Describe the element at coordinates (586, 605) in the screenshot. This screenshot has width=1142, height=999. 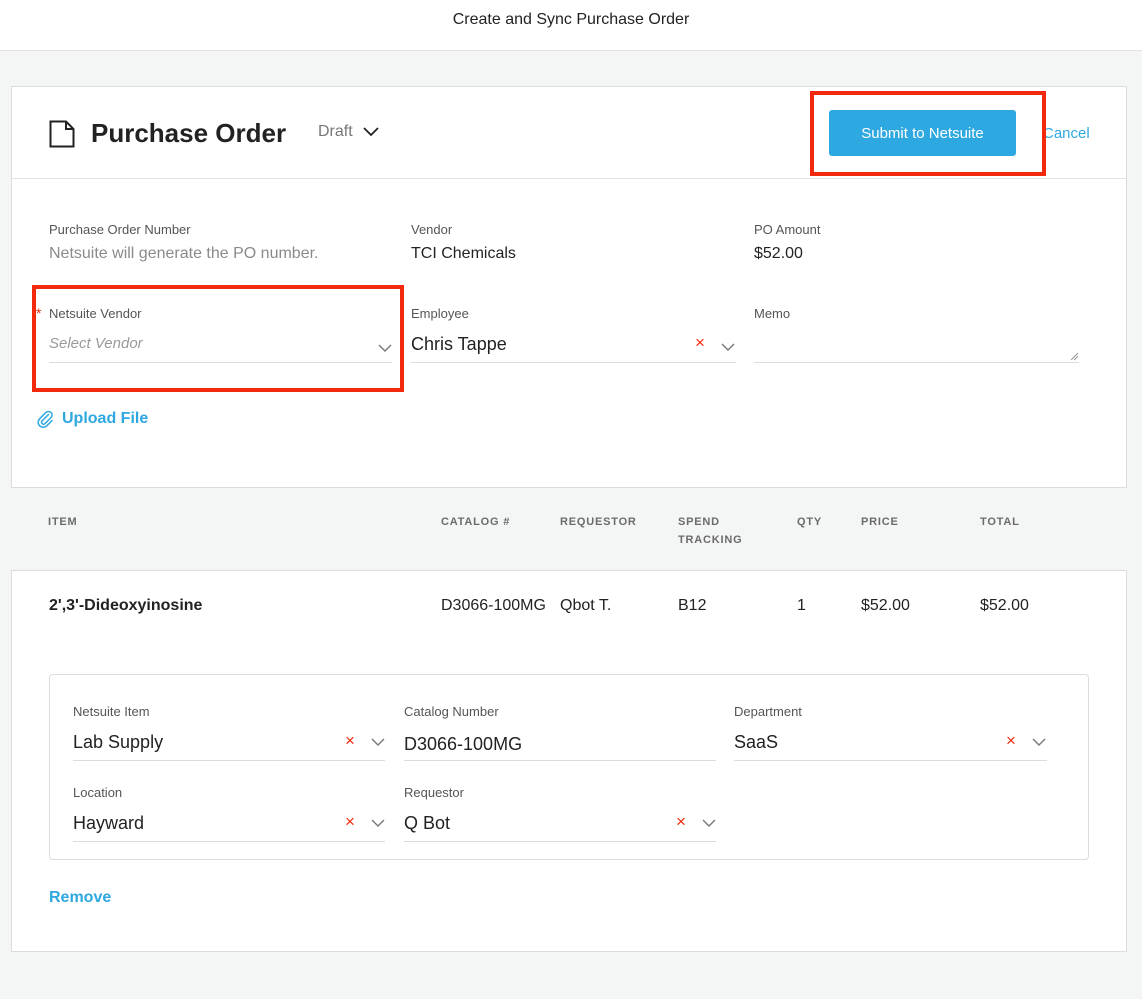
I see `row-requestor: Qbot T.` at that location.